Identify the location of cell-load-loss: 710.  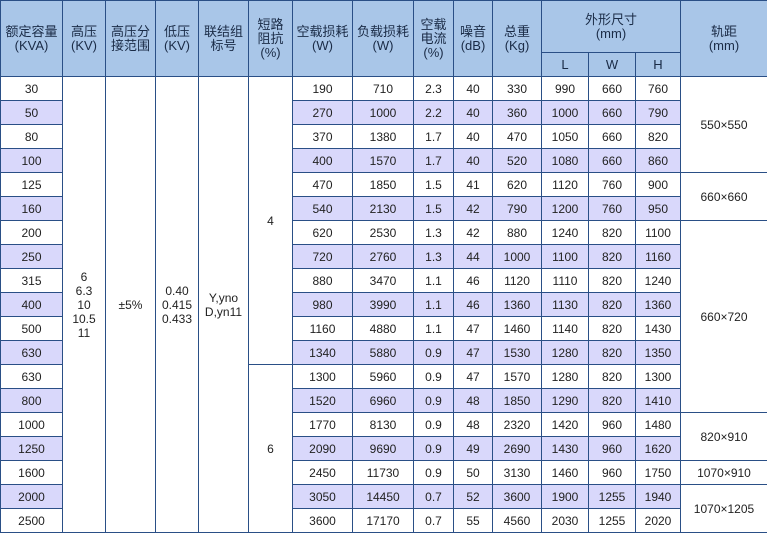
(383, 88).